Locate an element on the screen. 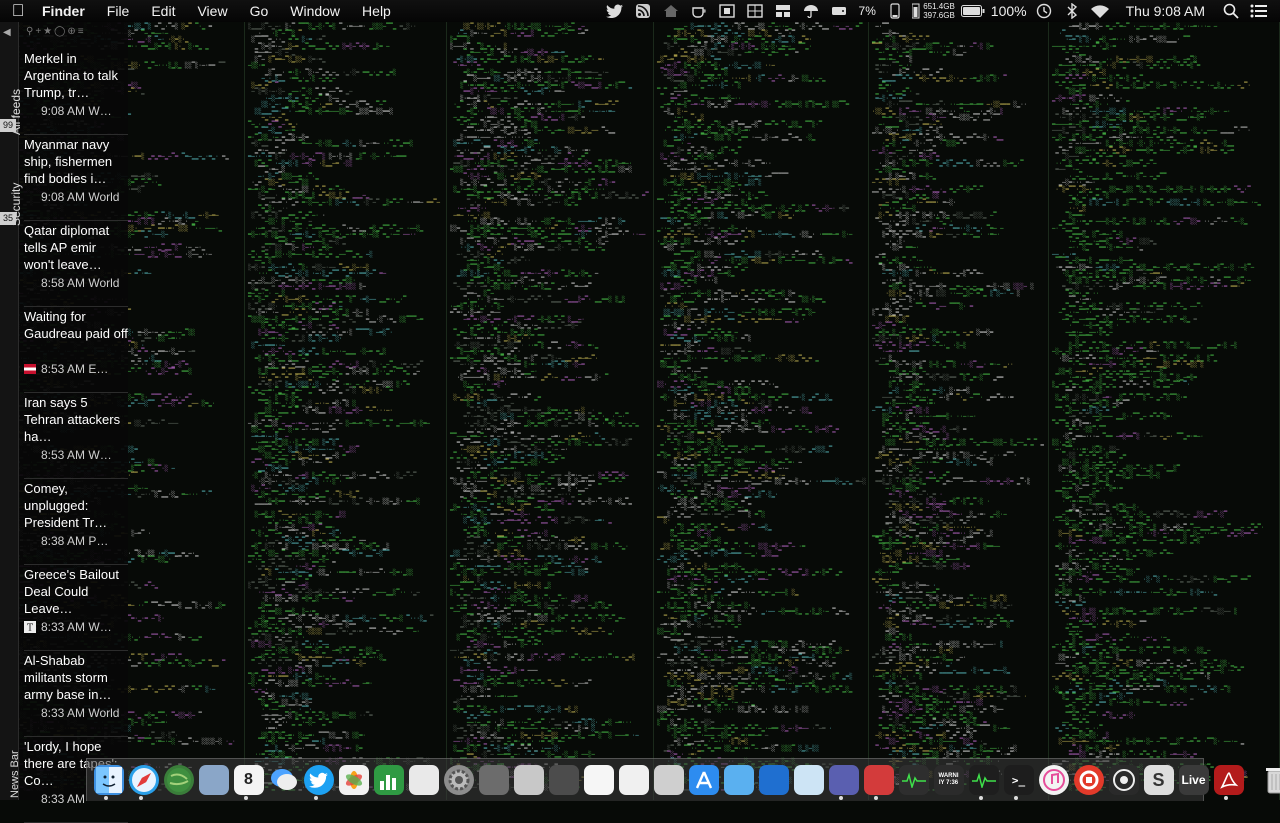  stackoverflow-icon is located at coordinates (844, 780).